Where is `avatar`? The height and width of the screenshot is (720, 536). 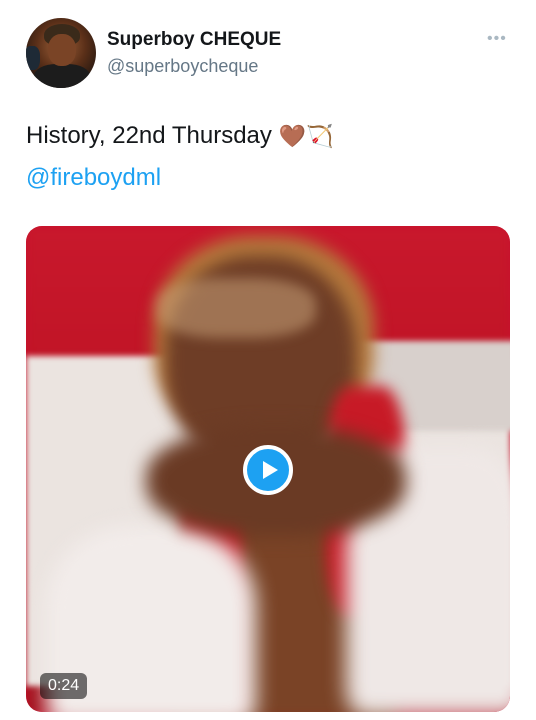
avatar is located at coordinates (61, 53).